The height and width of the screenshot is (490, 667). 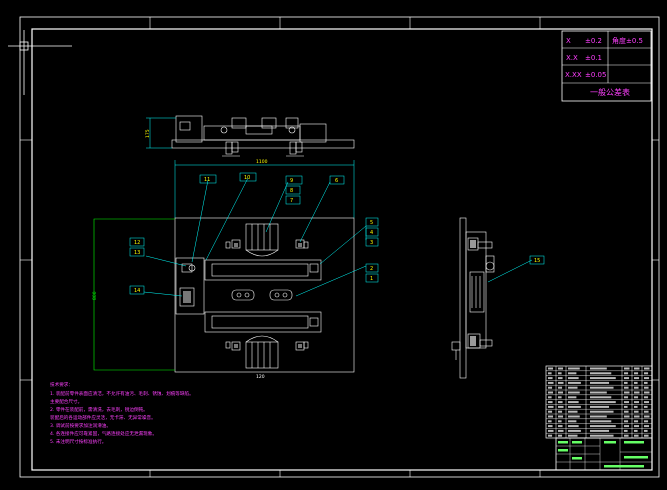 I want to click on front-view, so click(x=264, y=295).